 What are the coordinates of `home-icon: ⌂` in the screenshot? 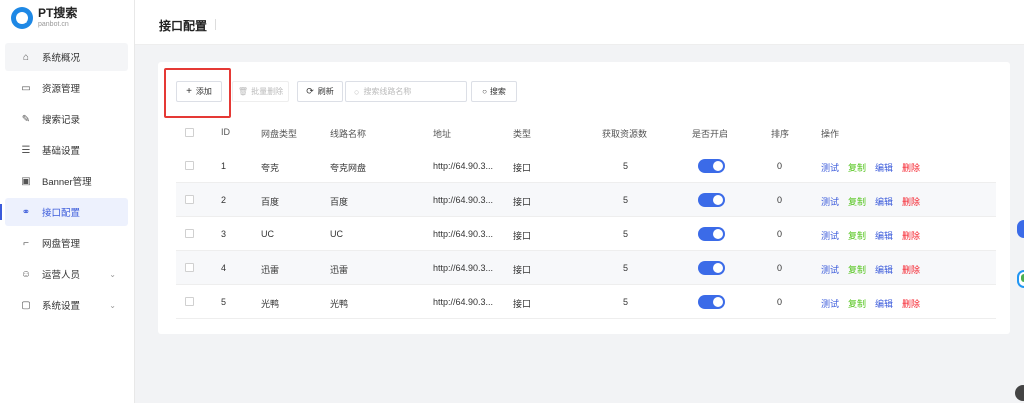 It's located at (26, 57).